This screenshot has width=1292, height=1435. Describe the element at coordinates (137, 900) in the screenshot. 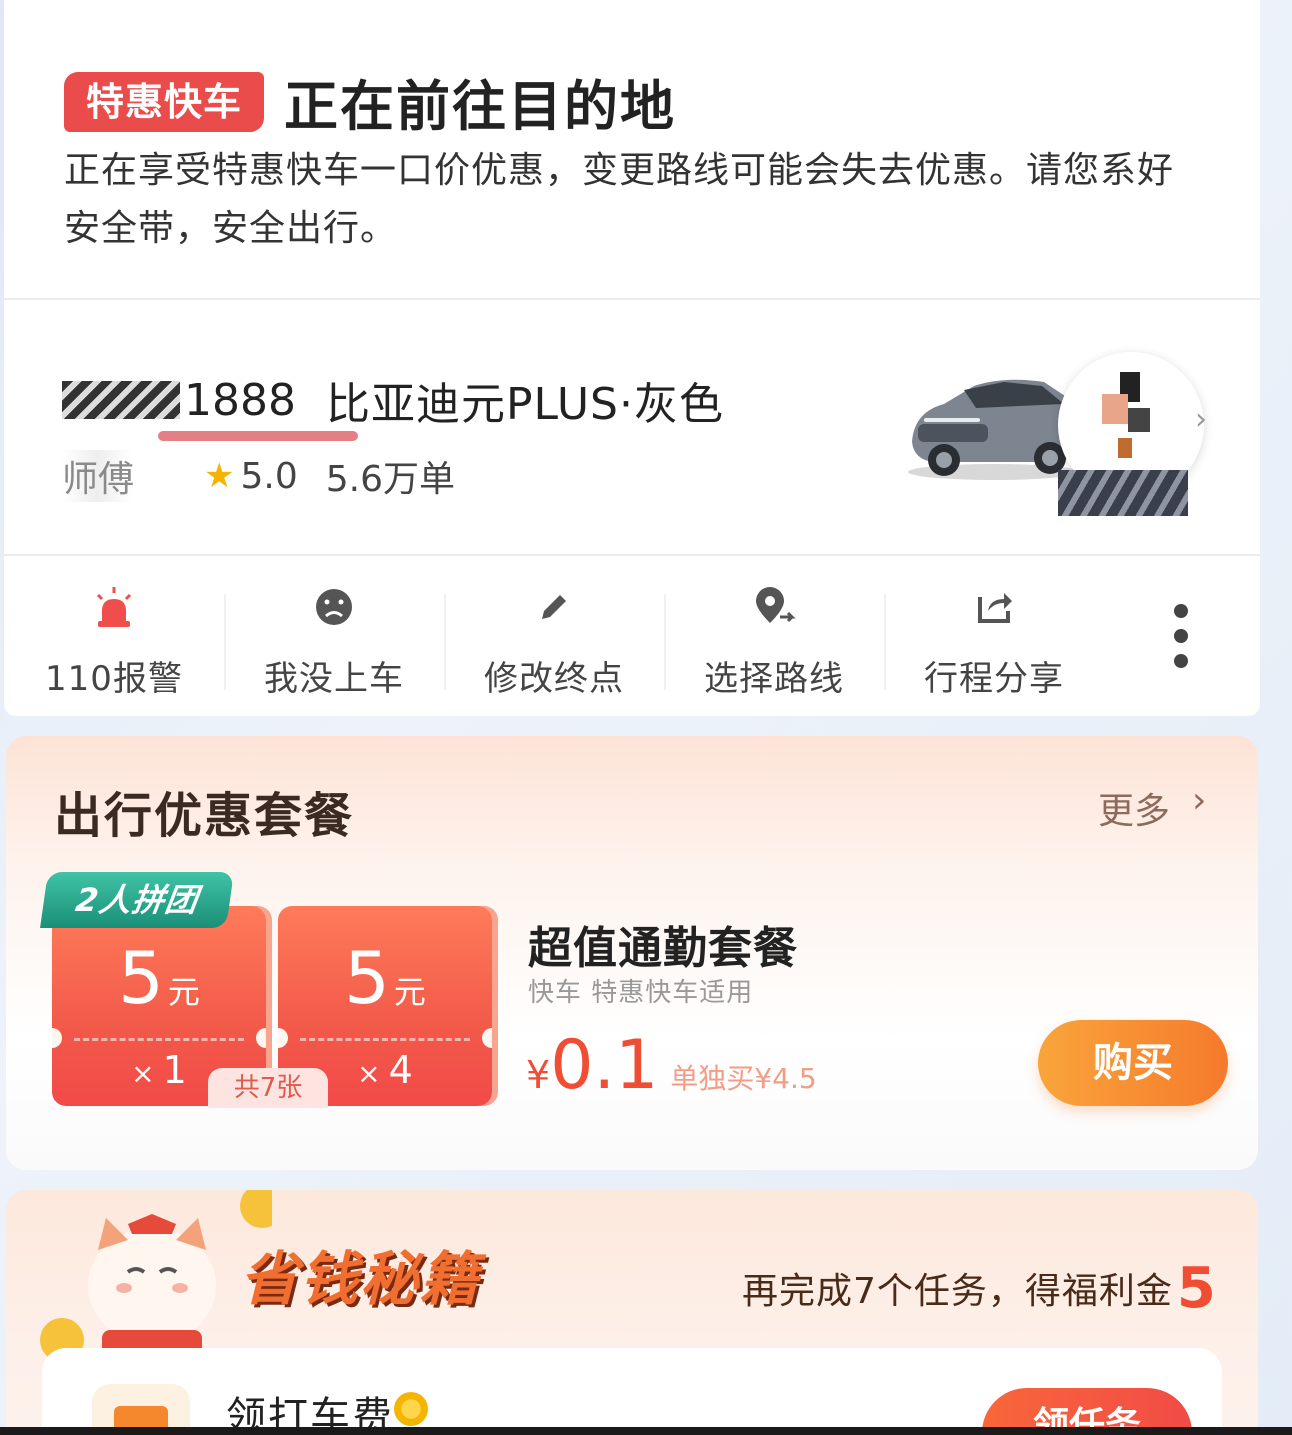

I see `group-buy-badge: 2人拼团` at that location.